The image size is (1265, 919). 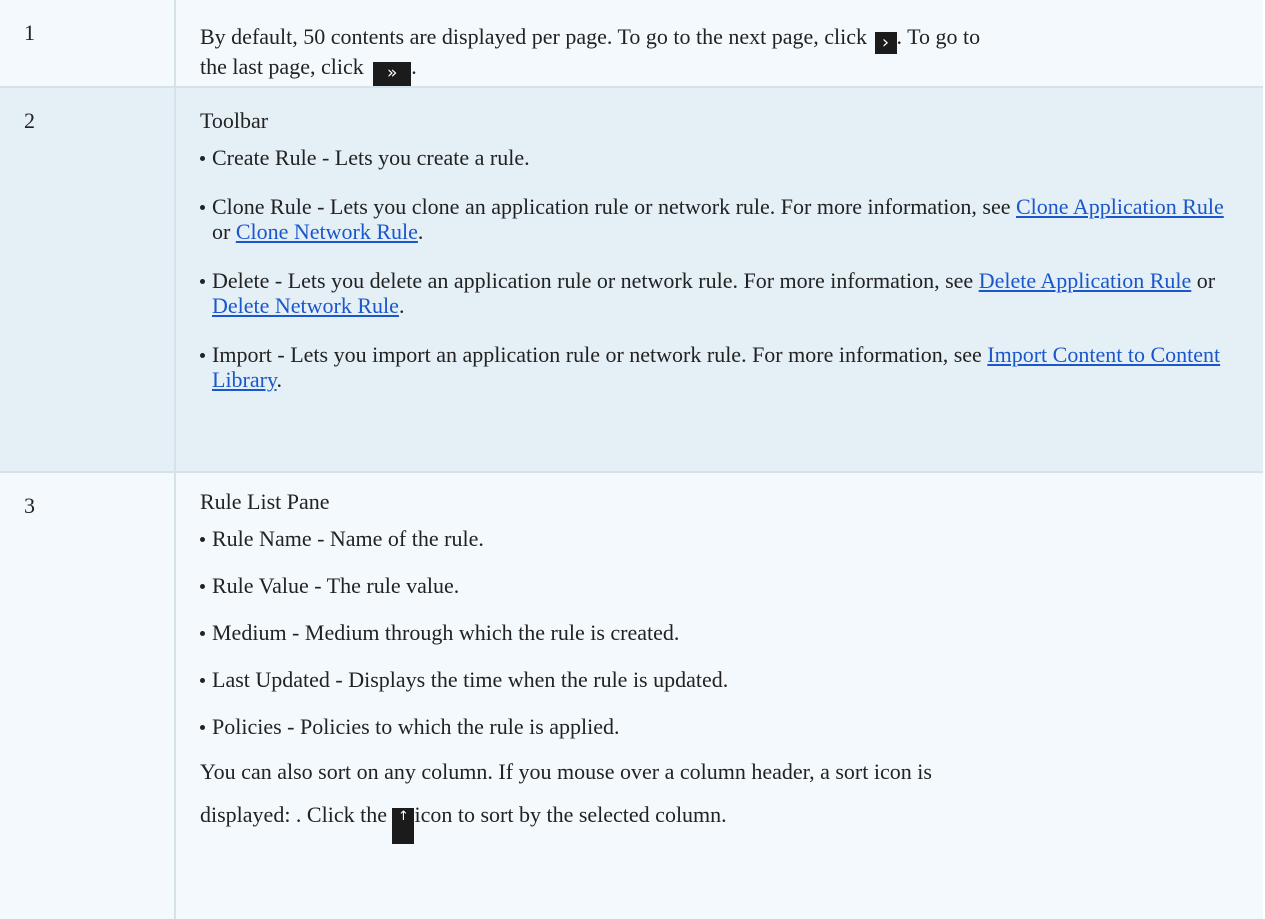 What do you see at coordinates (371, 157) in the screenshot?
I see `list-item-text: Create Rule - Lets you create a rule.` at bounding box center [371, 157].